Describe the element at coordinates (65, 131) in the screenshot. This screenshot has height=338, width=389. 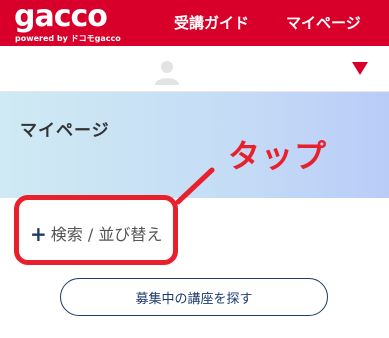
I see `page-title: マイページ` at that location.